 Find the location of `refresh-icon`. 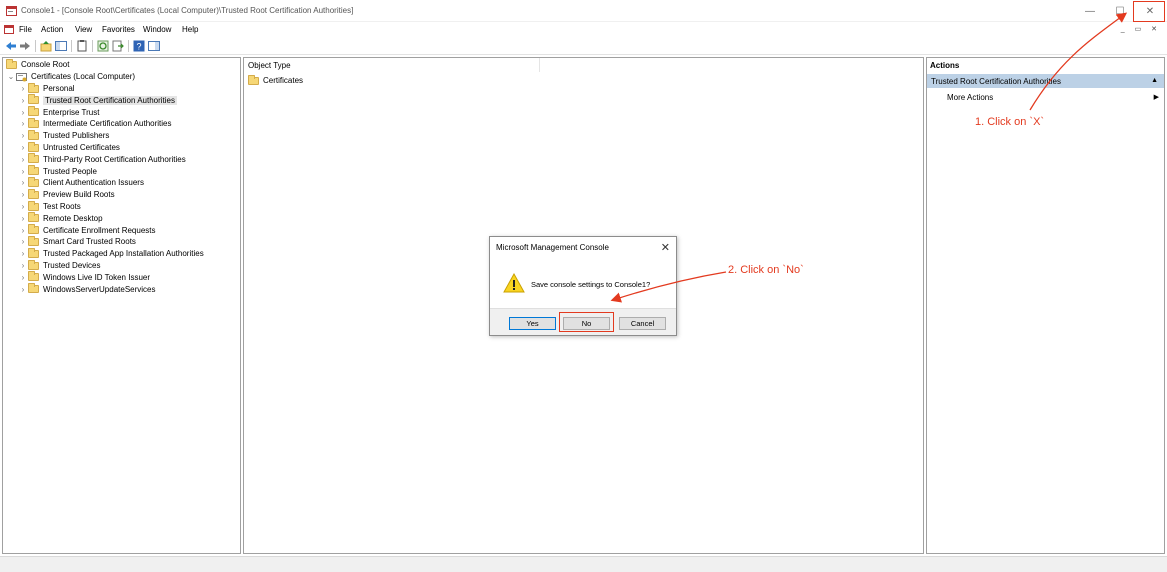

refresh-icon is located at coordinates (103, 46).